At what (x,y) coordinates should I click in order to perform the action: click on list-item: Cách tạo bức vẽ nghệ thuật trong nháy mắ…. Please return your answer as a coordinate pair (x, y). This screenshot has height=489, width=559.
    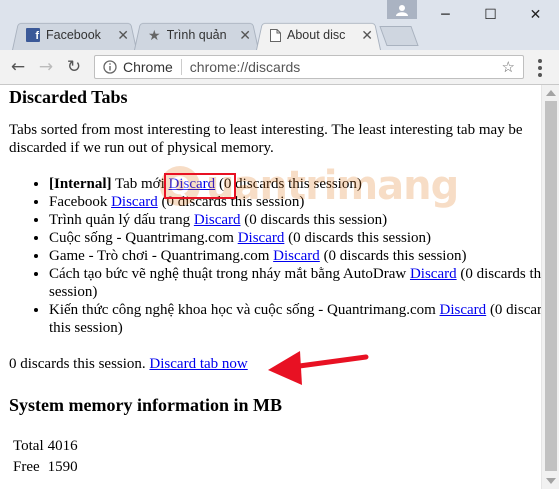
    Looking at the image, I should click on (295, 283).